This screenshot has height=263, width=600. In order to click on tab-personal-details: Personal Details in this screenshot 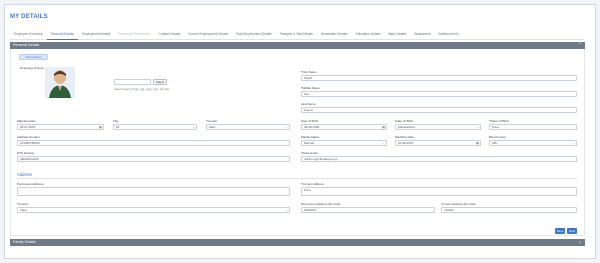, I will do `click(62, 35)`.